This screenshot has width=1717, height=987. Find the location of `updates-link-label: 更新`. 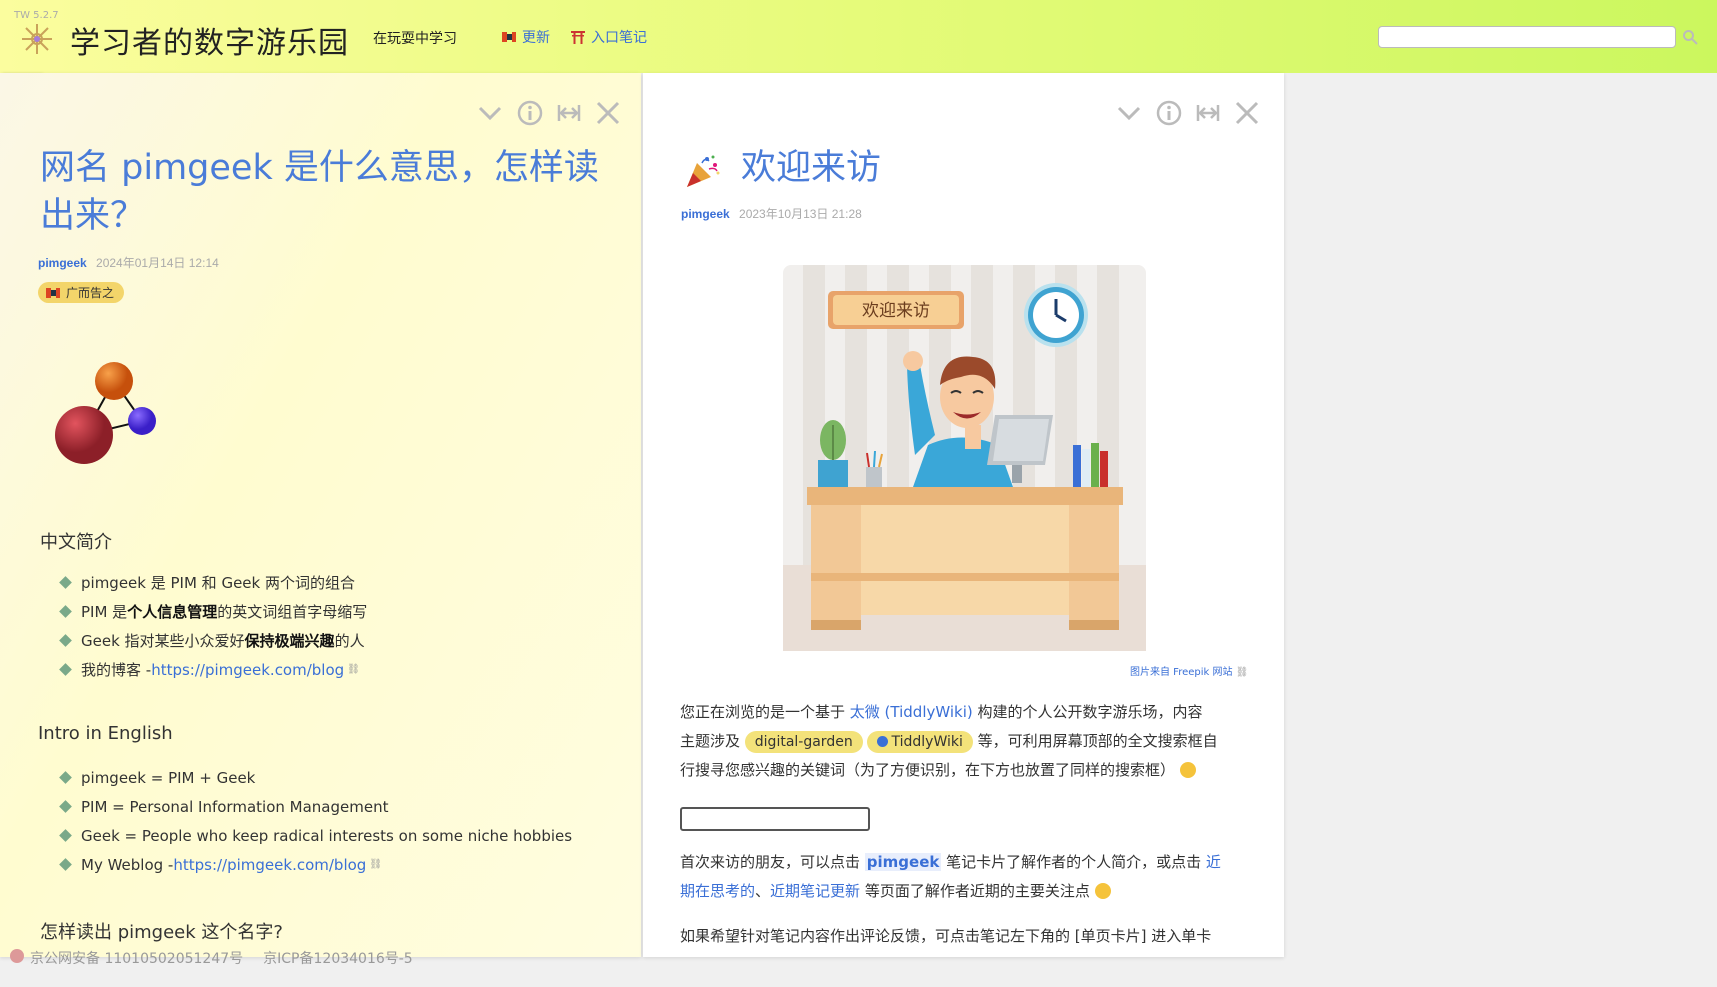

updates-link-label: 更新 is located at coordinates (536, 38).